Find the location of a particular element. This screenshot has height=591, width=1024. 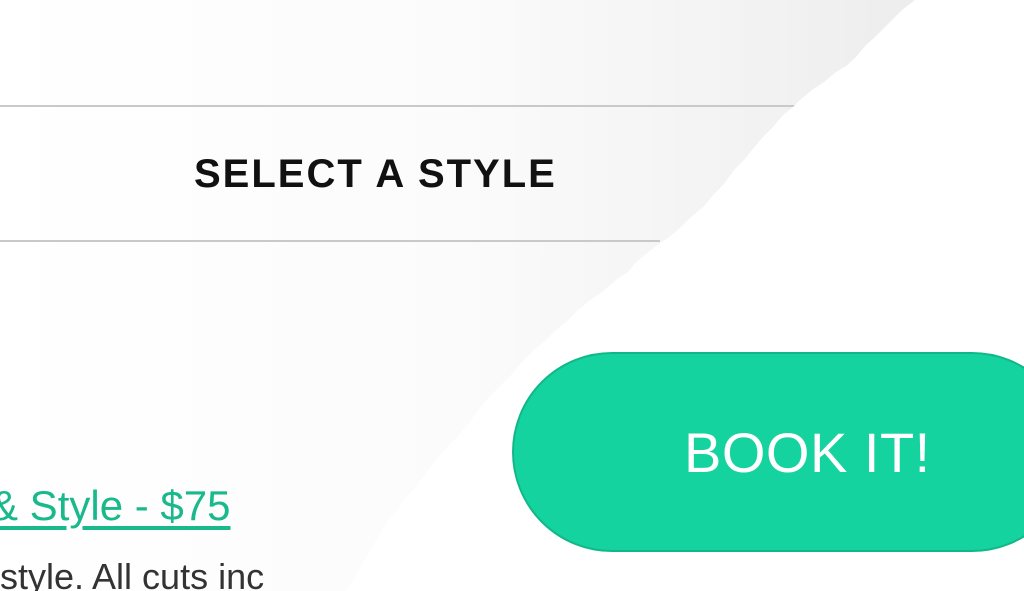

service-description: style. All cuts inc is located at coordinates (132, 573).